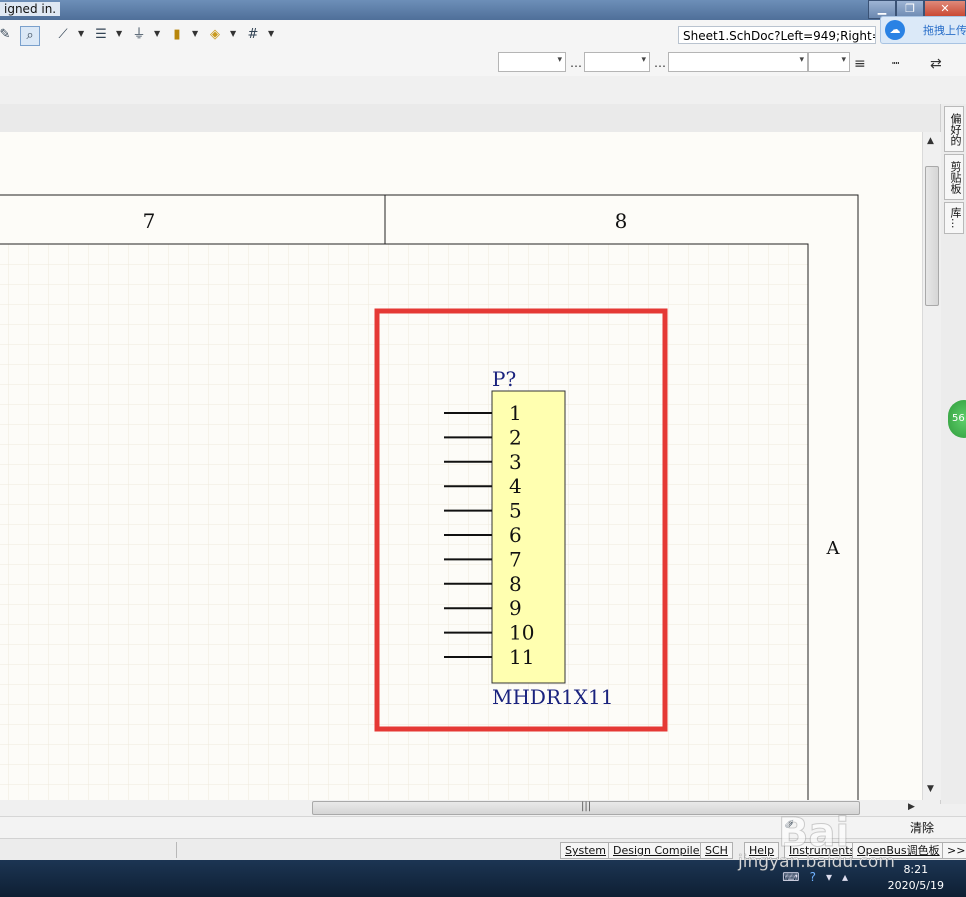 The image size is (966, 897). What do you see at coordinates (483, 63) in the screenshot?
I see `toolbar-formatting: … … ≡ ┉ ⇄` at bounding box center [483, 63].